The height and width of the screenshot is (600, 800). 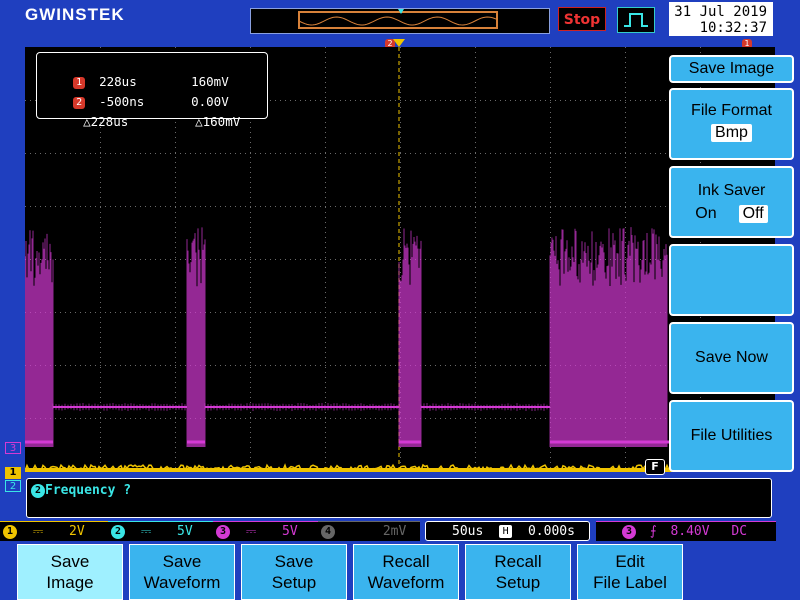 What do you see at coordinates (630, 582) in the screenshot?
I see `edit-file-label-label-line2: File Label` at bounding box center [630, 582].